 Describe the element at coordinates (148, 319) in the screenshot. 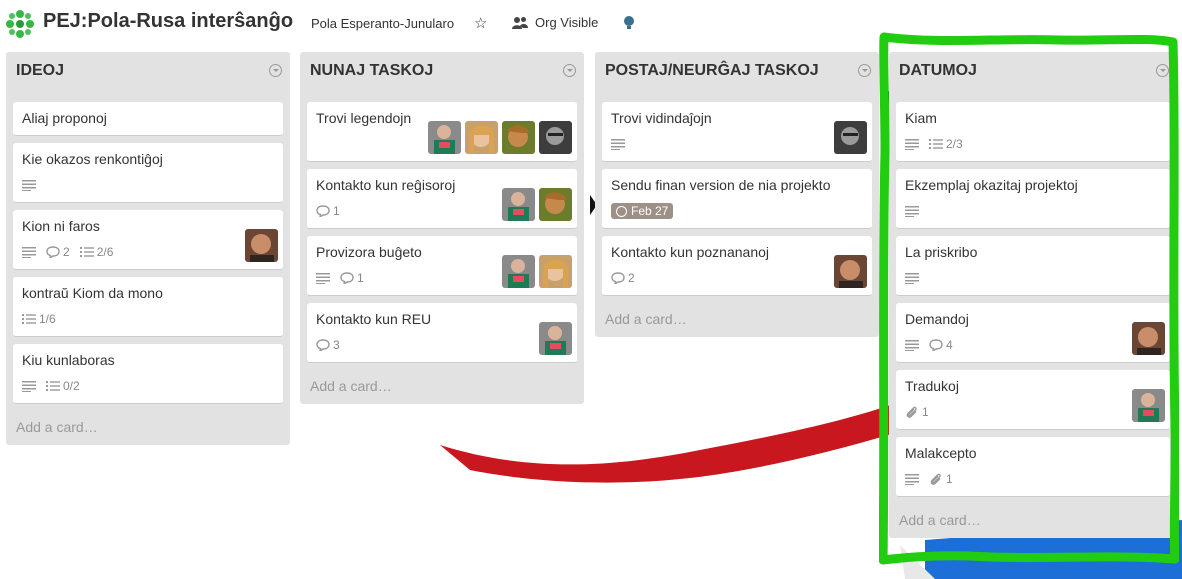

I see `card-badges: 1/6` at that location.